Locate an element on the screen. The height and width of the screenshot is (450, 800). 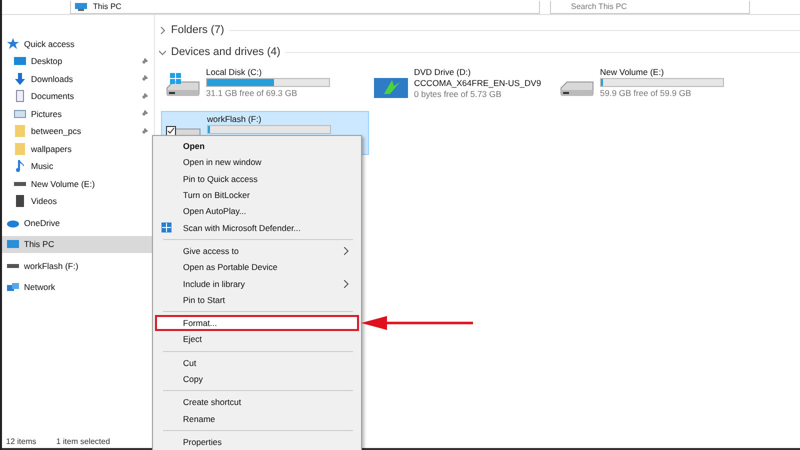
drive-space: 31.1 GB free of 69.3 GB is located at coordinates (252, 93).